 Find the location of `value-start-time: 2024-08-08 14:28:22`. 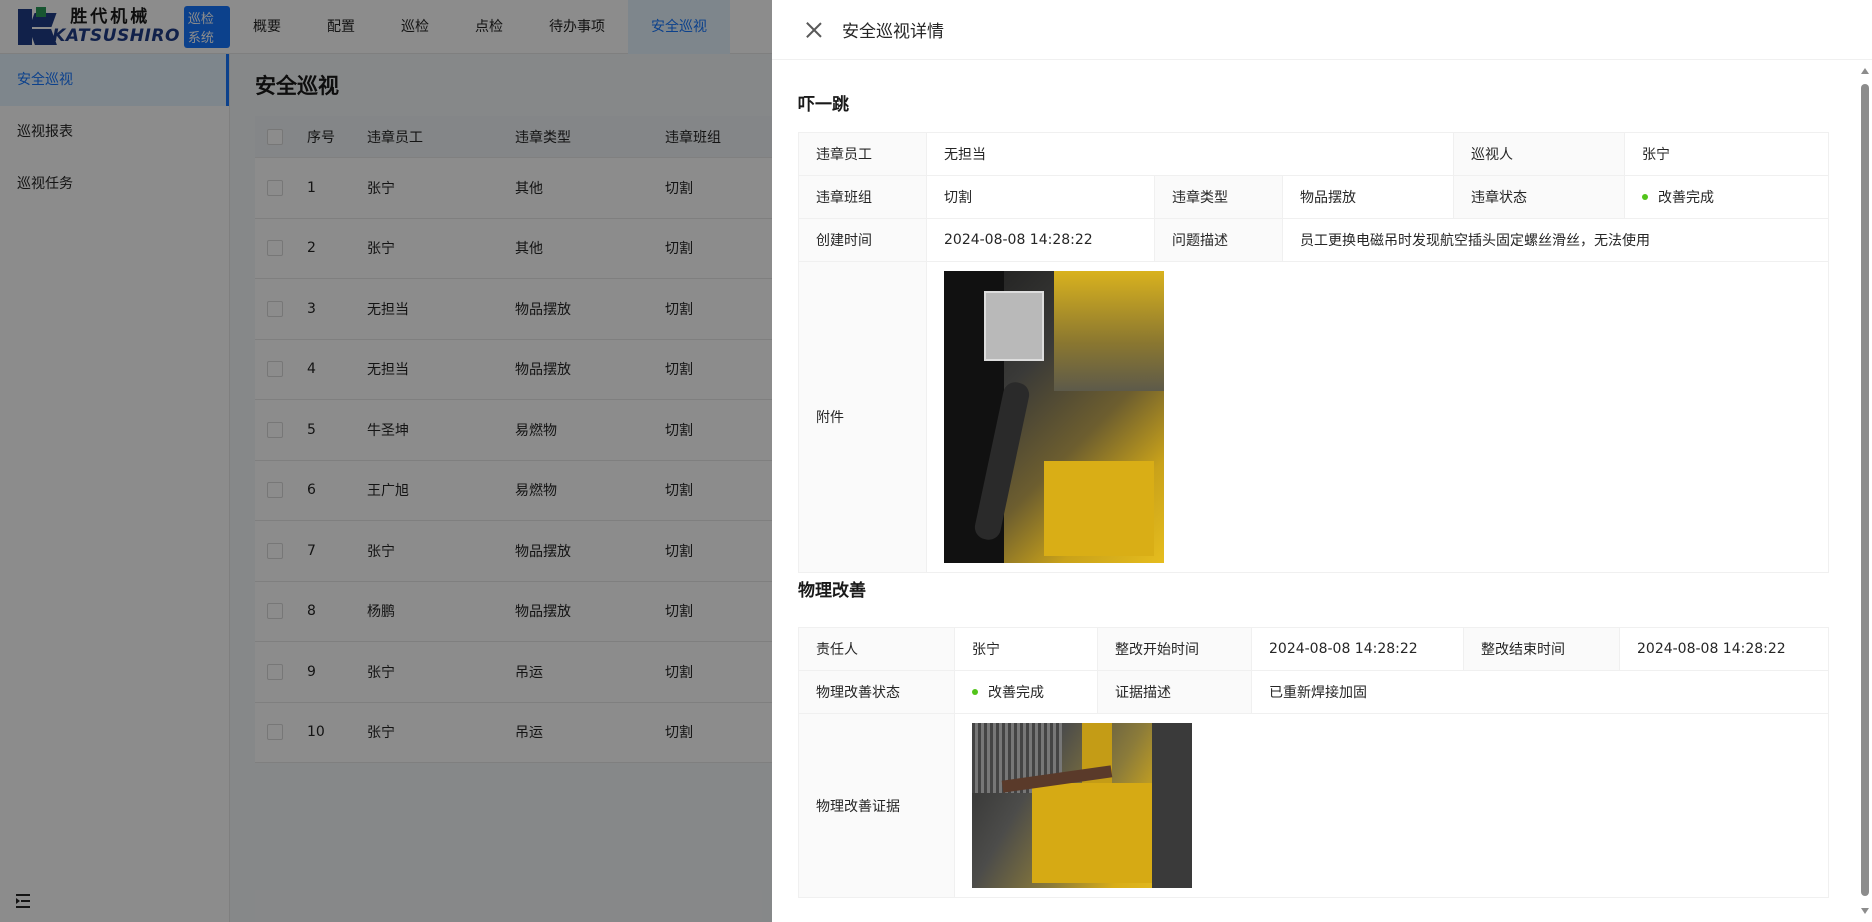

value-start-time: 2024-08-08 14:28:22 is located at coordinates (1357, 649).